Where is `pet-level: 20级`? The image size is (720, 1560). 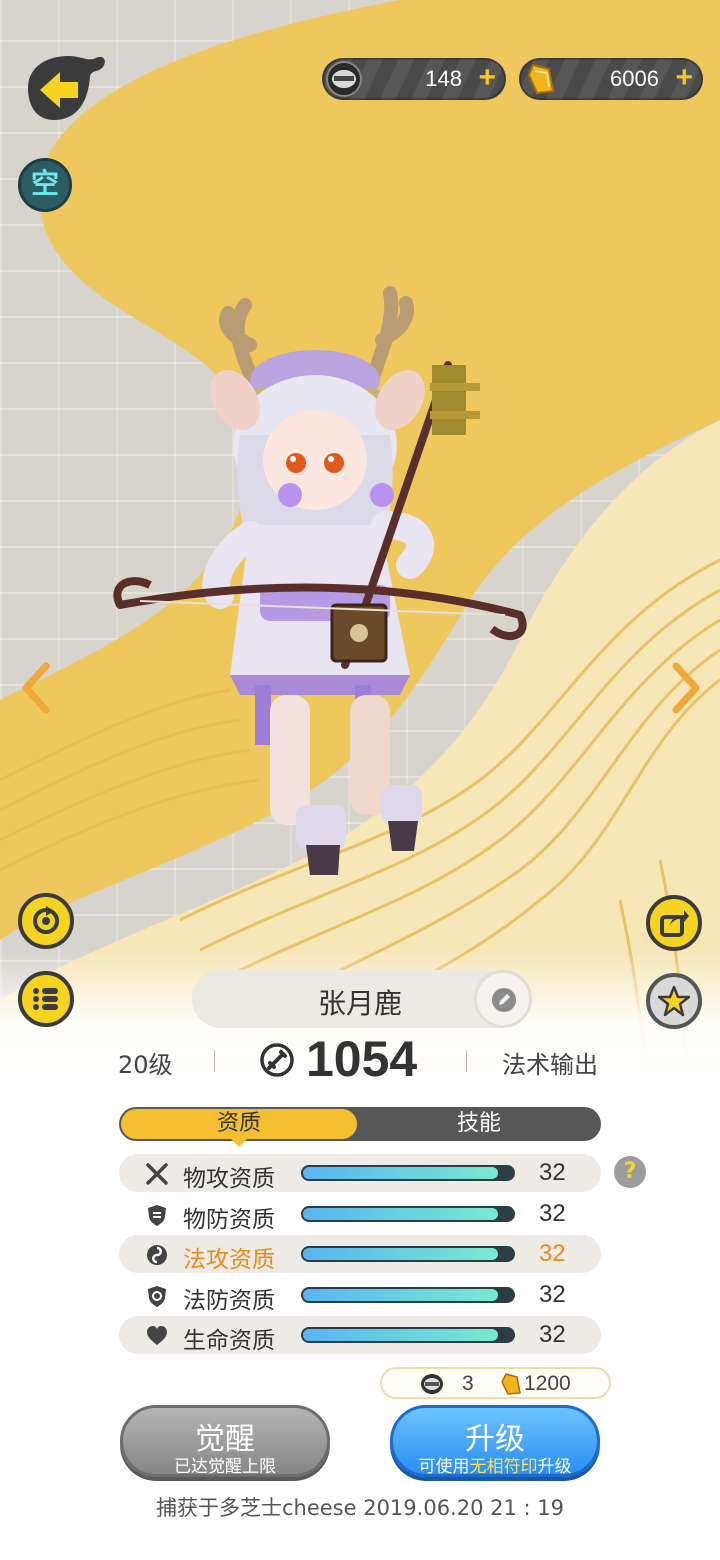 pet-level: 20级 is located at coordinates (145, 1065).